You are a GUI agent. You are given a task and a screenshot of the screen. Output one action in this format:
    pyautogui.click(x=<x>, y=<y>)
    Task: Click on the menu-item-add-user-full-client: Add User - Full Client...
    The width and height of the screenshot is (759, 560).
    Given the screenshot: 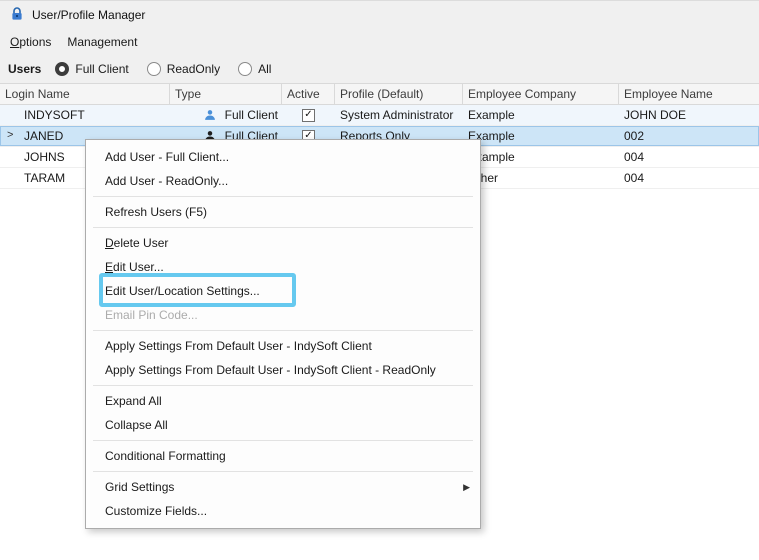 What is the action you would take?
    pyautogui.click(x=283, y=157)
    